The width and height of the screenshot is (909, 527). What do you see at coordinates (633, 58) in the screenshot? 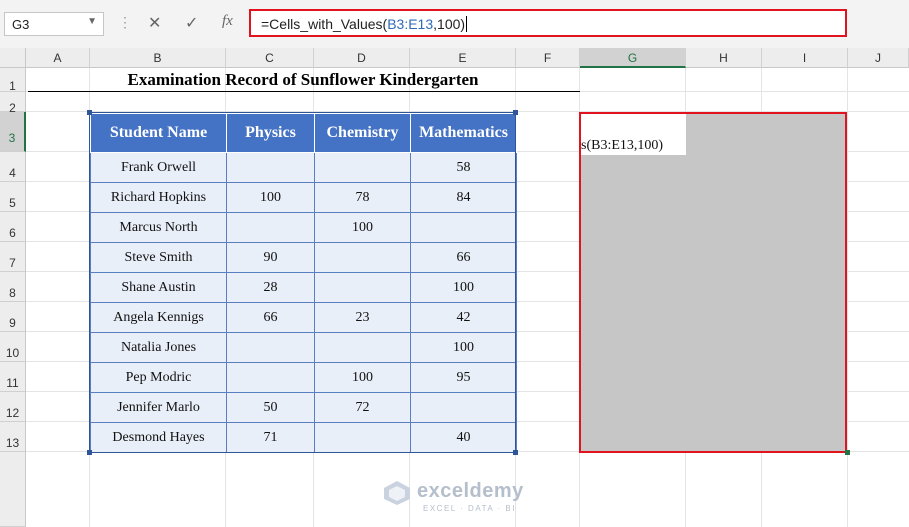
I see `column-header-g: G` at bounding box center [633, 58].